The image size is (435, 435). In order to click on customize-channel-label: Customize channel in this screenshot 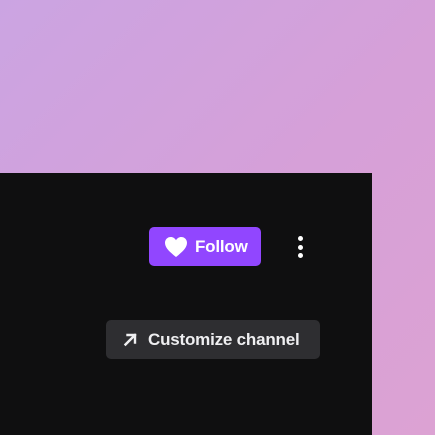, I will do `click(224, 339)`.